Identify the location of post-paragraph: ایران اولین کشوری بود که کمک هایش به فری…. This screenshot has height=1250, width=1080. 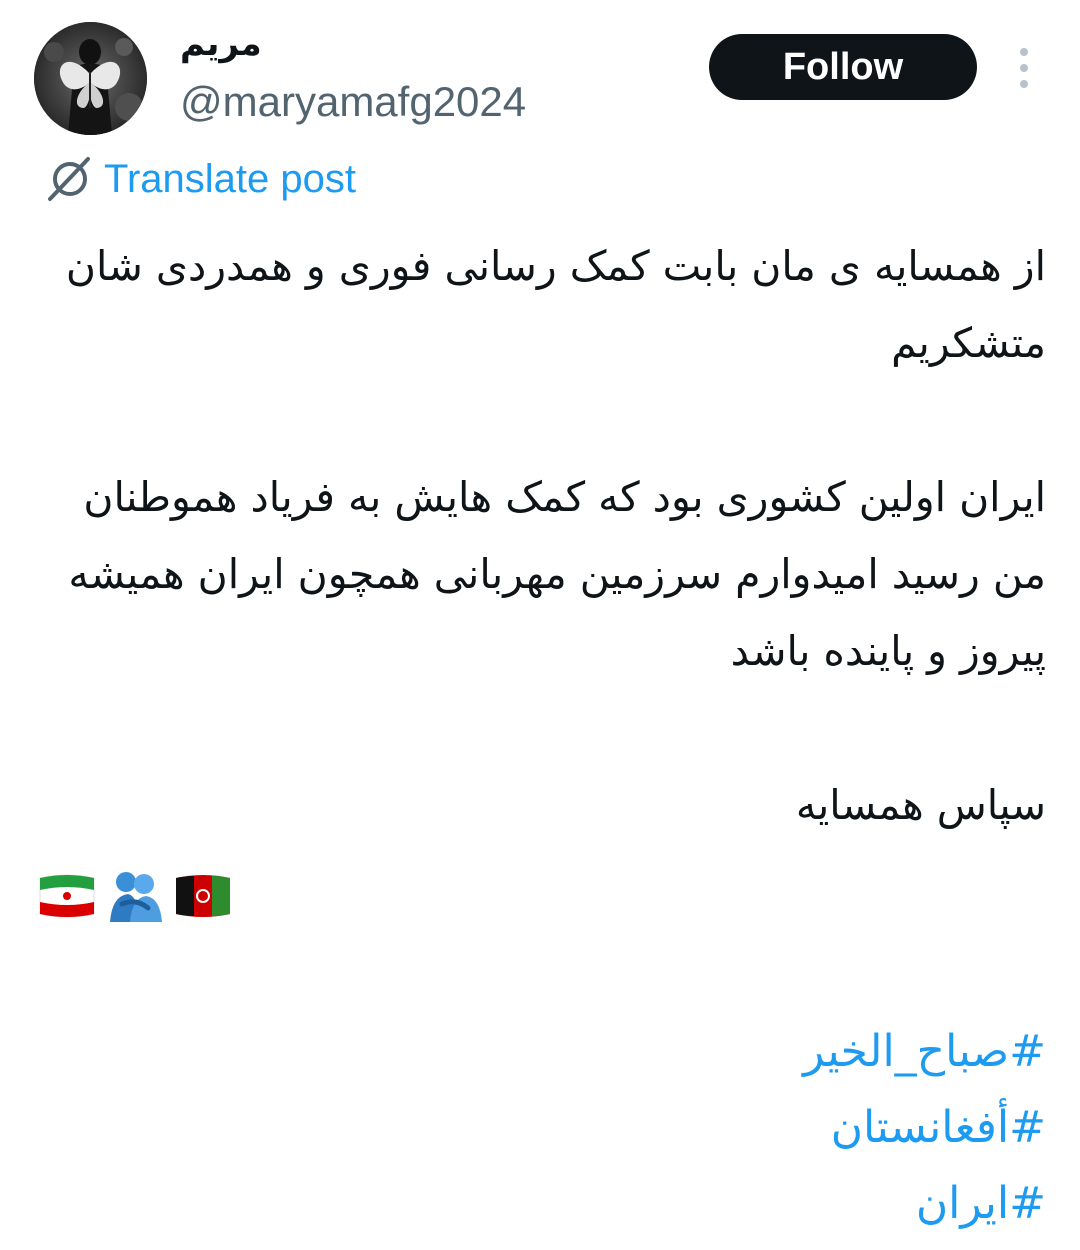
(557, 574).